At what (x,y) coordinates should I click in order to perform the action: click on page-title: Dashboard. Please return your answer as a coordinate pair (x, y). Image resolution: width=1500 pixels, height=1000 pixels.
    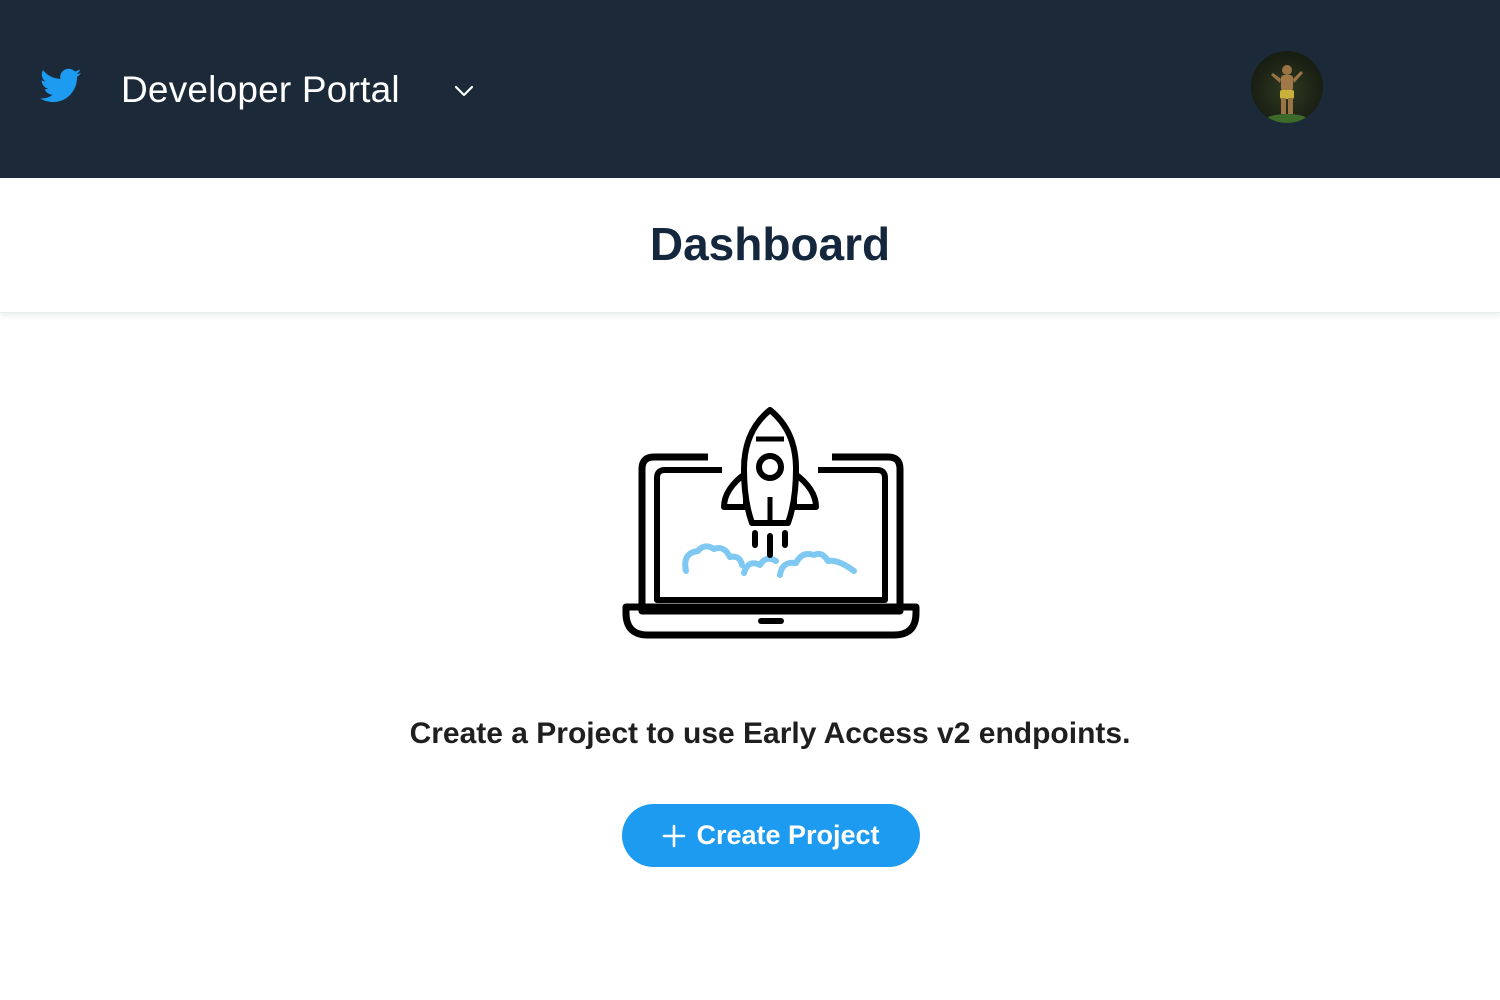
    Looking at the image, I should click on (770, 244).